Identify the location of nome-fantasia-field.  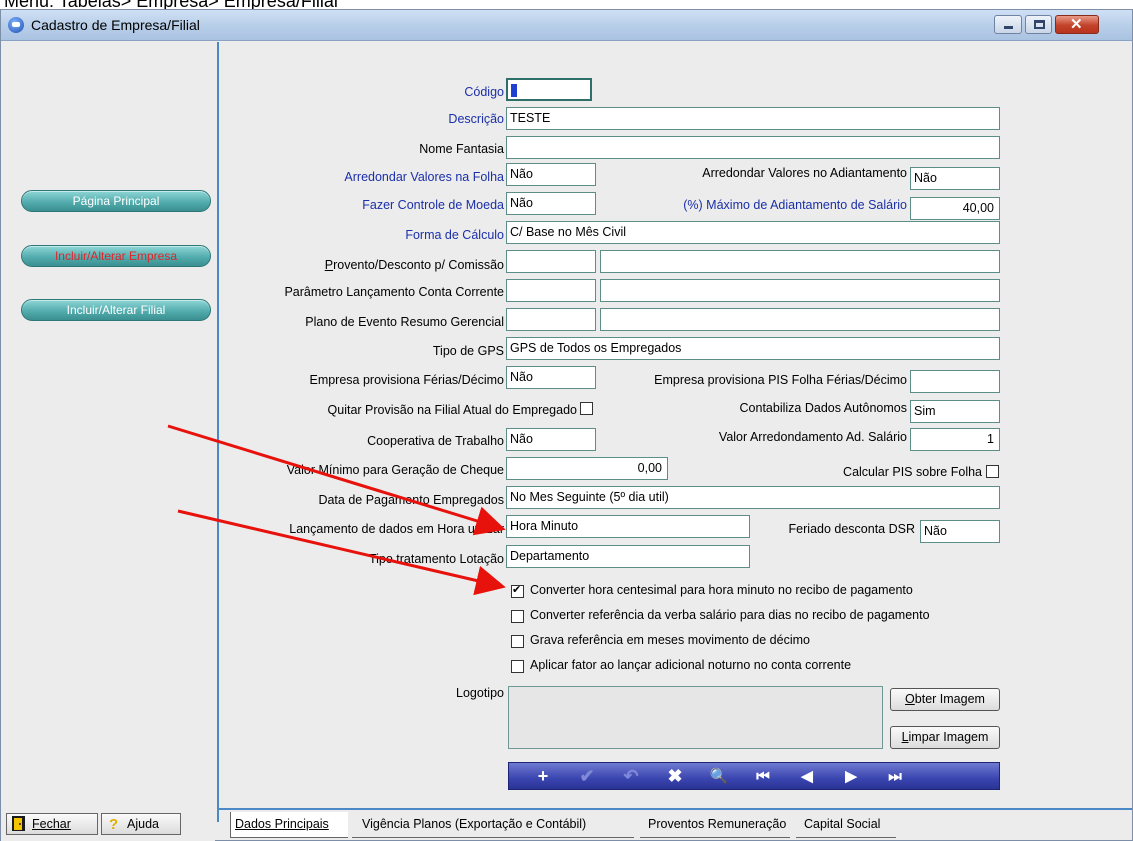
(753, 147).